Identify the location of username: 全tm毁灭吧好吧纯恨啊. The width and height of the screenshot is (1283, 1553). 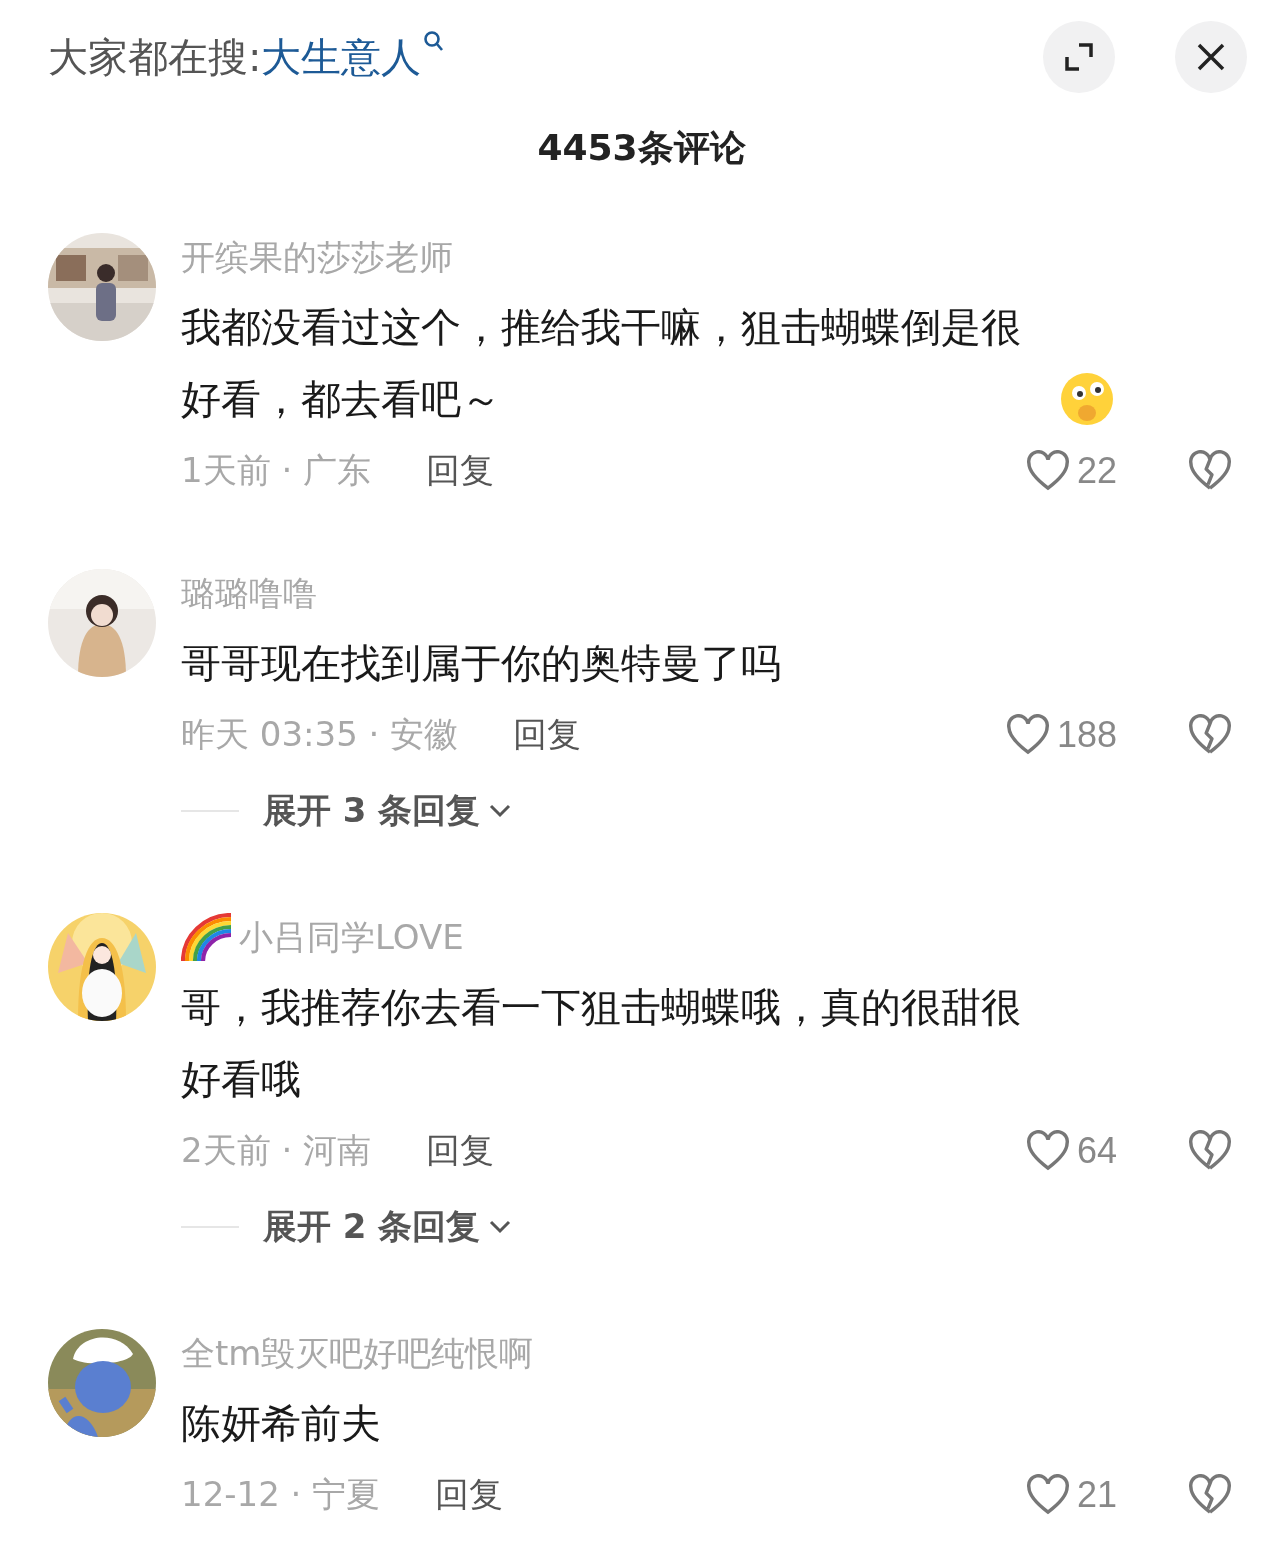
(357, 1354).